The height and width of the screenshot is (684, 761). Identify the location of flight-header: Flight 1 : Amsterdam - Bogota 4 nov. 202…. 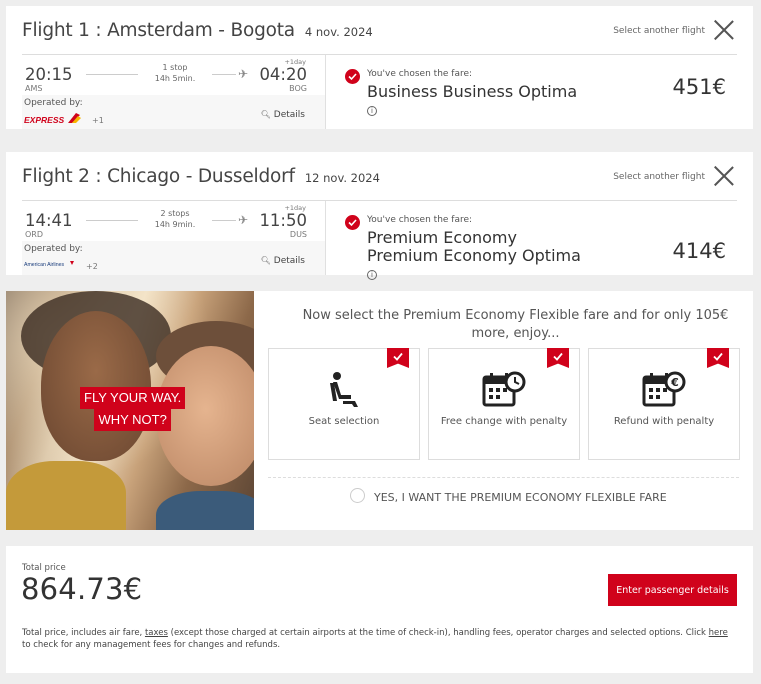
(197, 33).